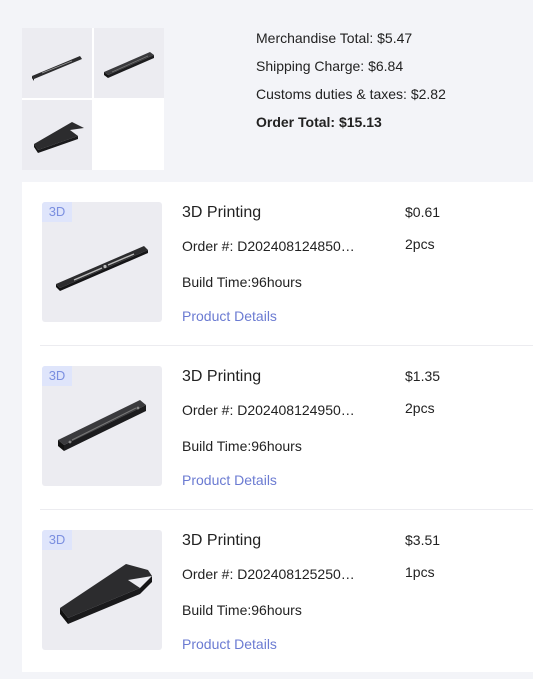 The width and height of the screenshot is (533, 679). Describe the element at coordinates (334, 38) in the screenshot. I see `merchandise-total: Merchandise Total: $5.47` at that location.